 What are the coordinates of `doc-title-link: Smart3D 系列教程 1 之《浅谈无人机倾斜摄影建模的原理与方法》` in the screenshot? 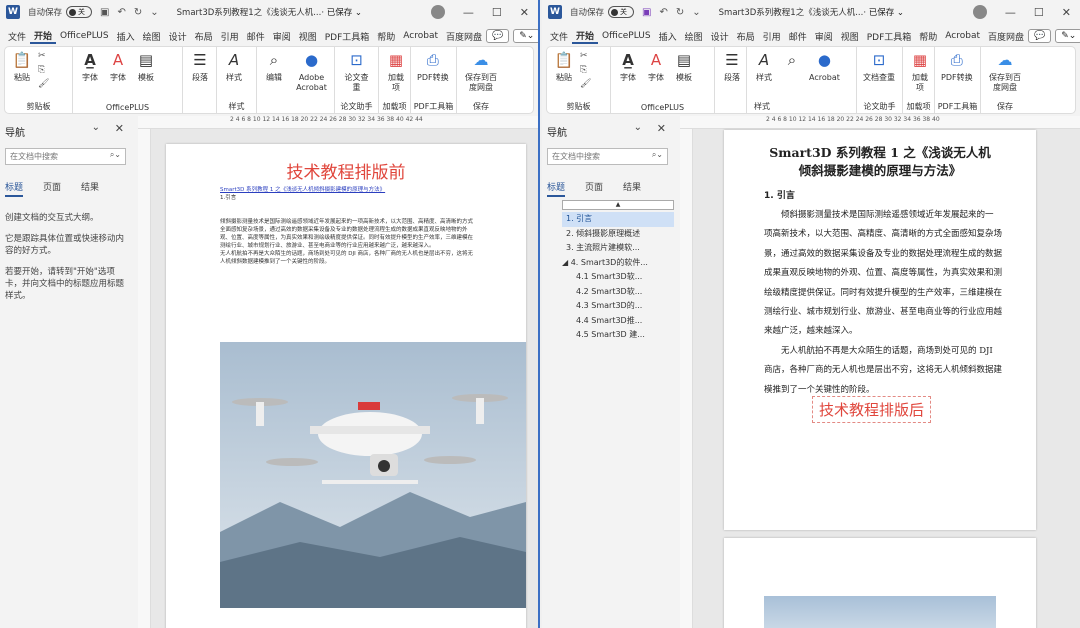 It's located at (349, 190).